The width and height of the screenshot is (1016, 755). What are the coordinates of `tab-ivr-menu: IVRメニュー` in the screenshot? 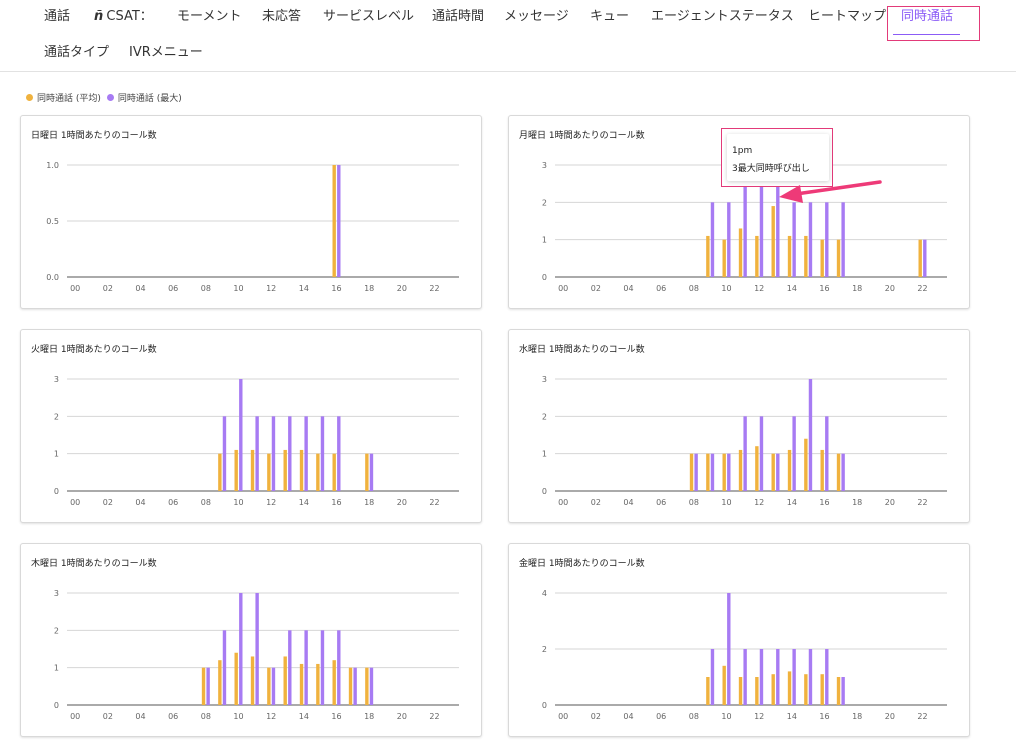 It's located at (166, 53).